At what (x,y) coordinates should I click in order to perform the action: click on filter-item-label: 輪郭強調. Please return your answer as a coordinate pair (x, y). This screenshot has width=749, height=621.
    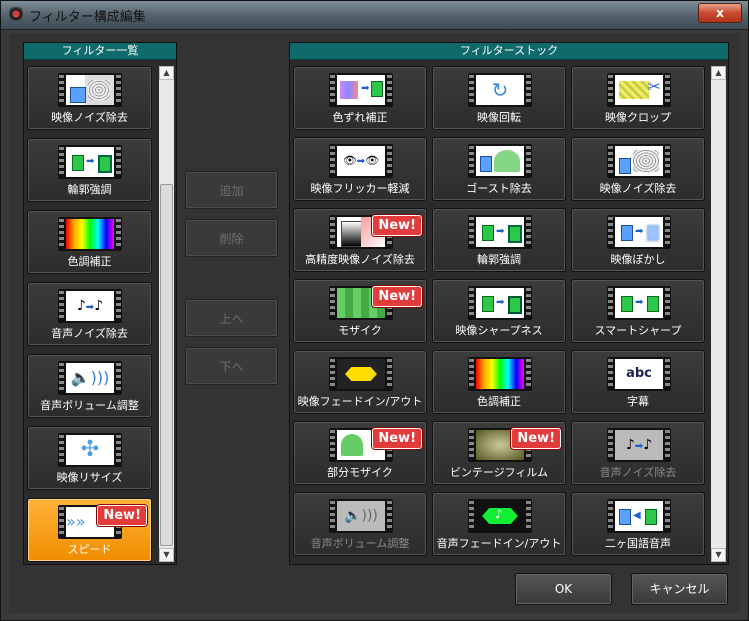
    Looking at the image, I should click on (89, 189).